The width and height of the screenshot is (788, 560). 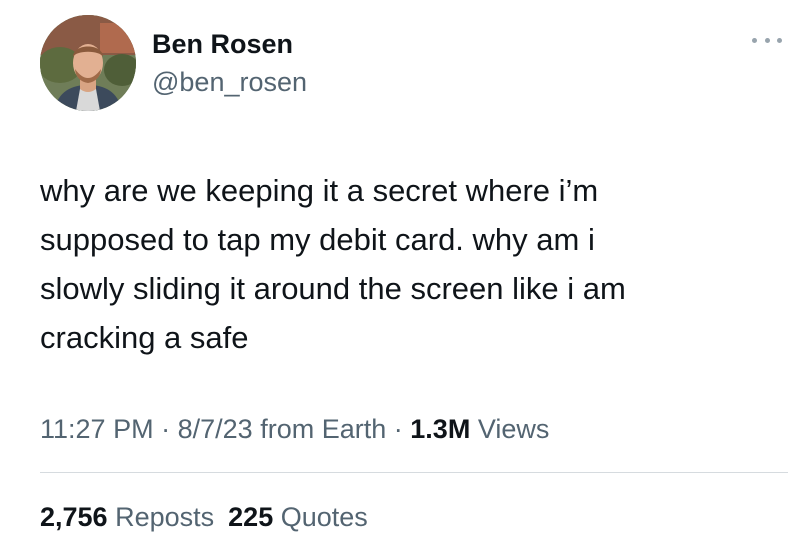 I want to click on tweet-text-line: why are we keeping it a secret where i’m, so click(x=319, y=190).